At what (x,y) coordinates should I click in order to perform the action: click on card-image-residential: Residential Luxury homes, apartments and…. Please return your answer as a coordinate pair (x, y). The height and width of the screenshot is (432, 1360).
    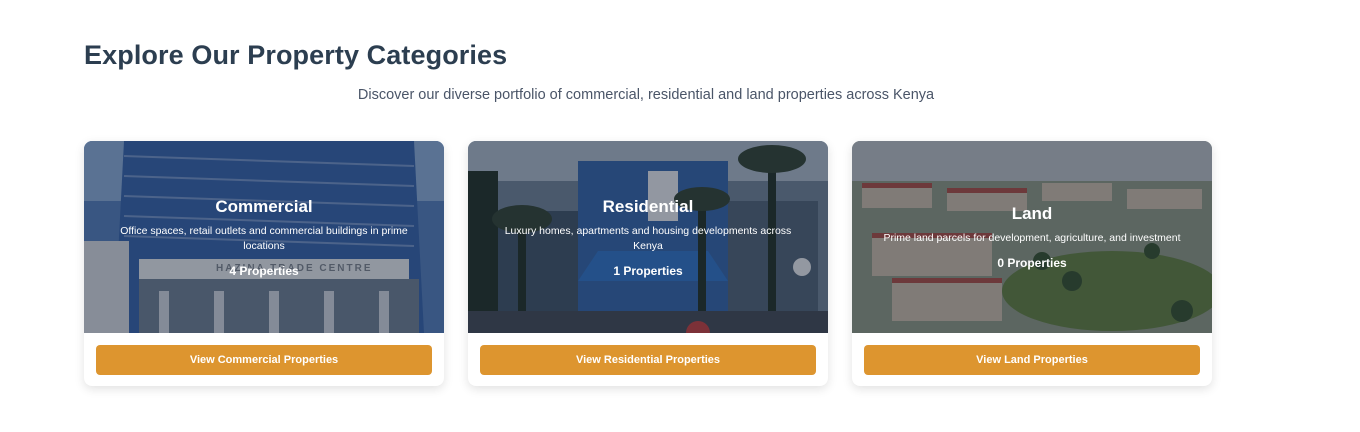
    Looking at the image, I should click on (648, 237).